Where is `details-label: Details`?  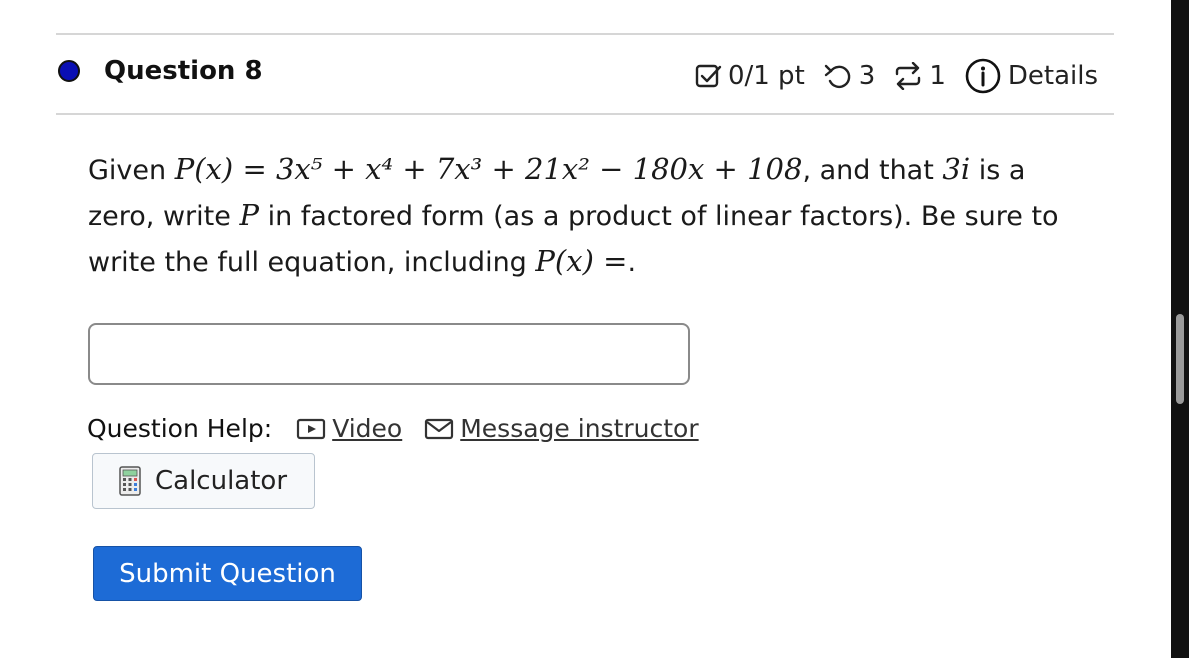
details-label: Details is located at coordinates (1052, 76).